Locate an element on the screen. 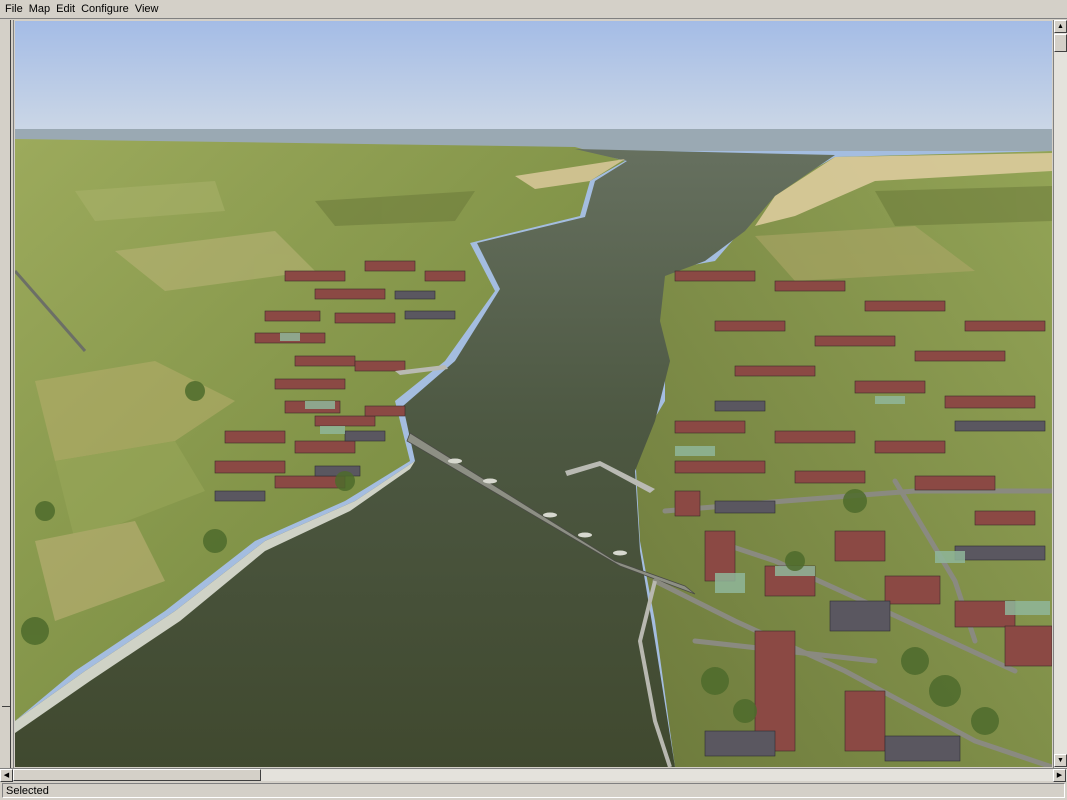 This screenshot has width=1067, height=800. status-bar: Selected is located at coordinates (533, 791).